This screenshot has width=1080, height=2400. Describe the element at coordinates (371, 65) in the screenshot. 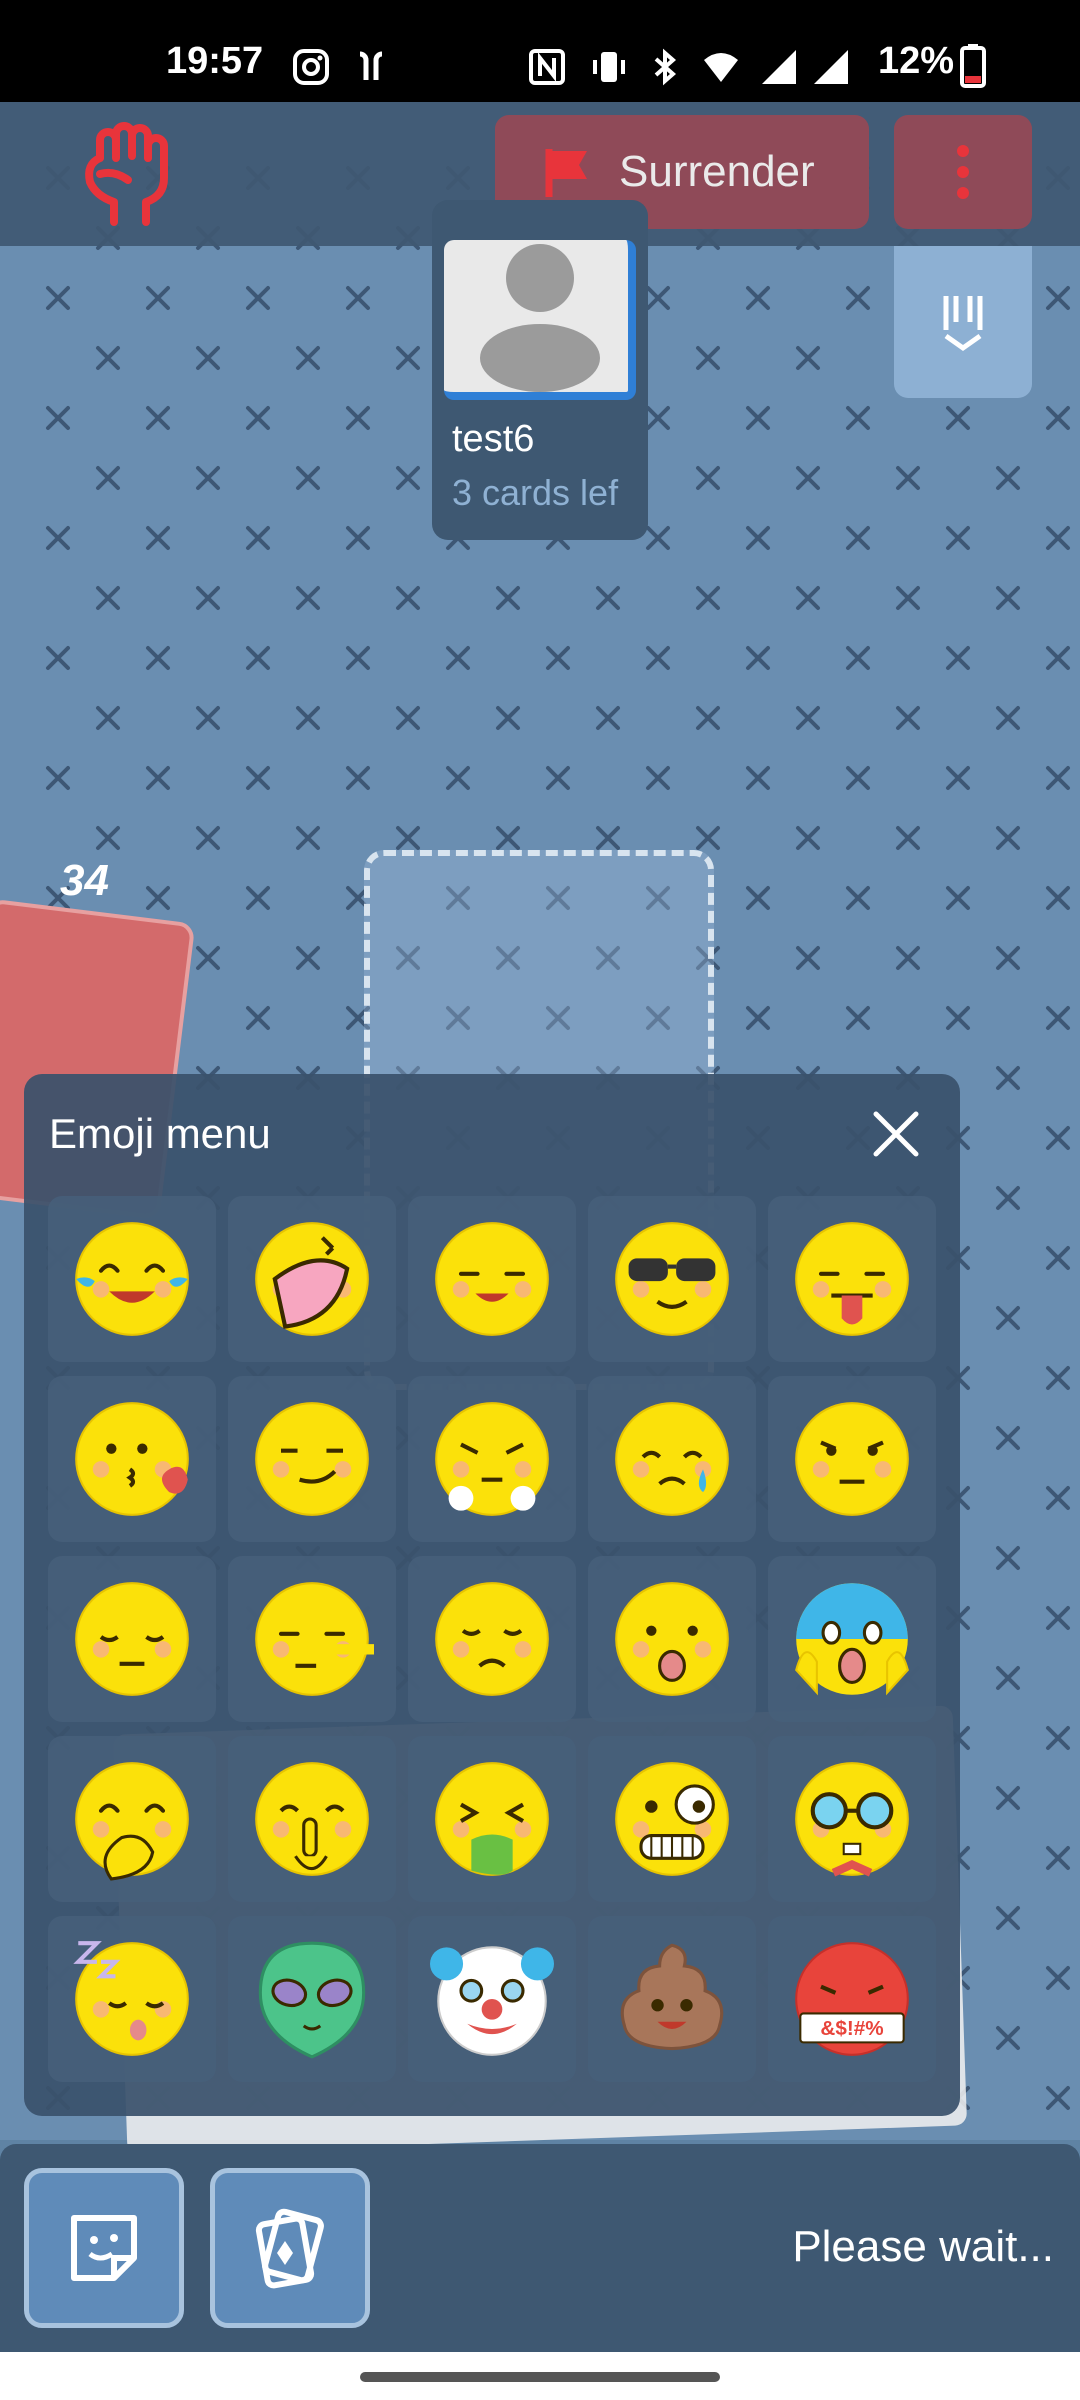

I see `airpods-icon` at that location.